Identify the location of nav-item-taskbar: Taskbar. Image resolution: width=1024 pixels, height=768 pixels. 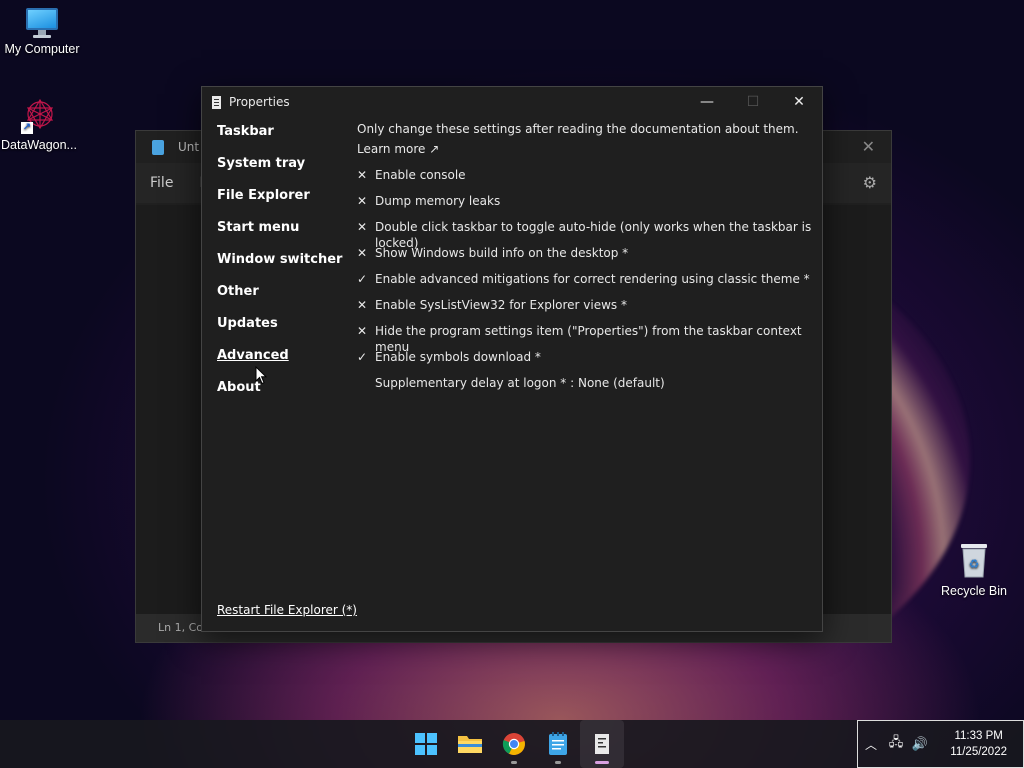
(282, 137).